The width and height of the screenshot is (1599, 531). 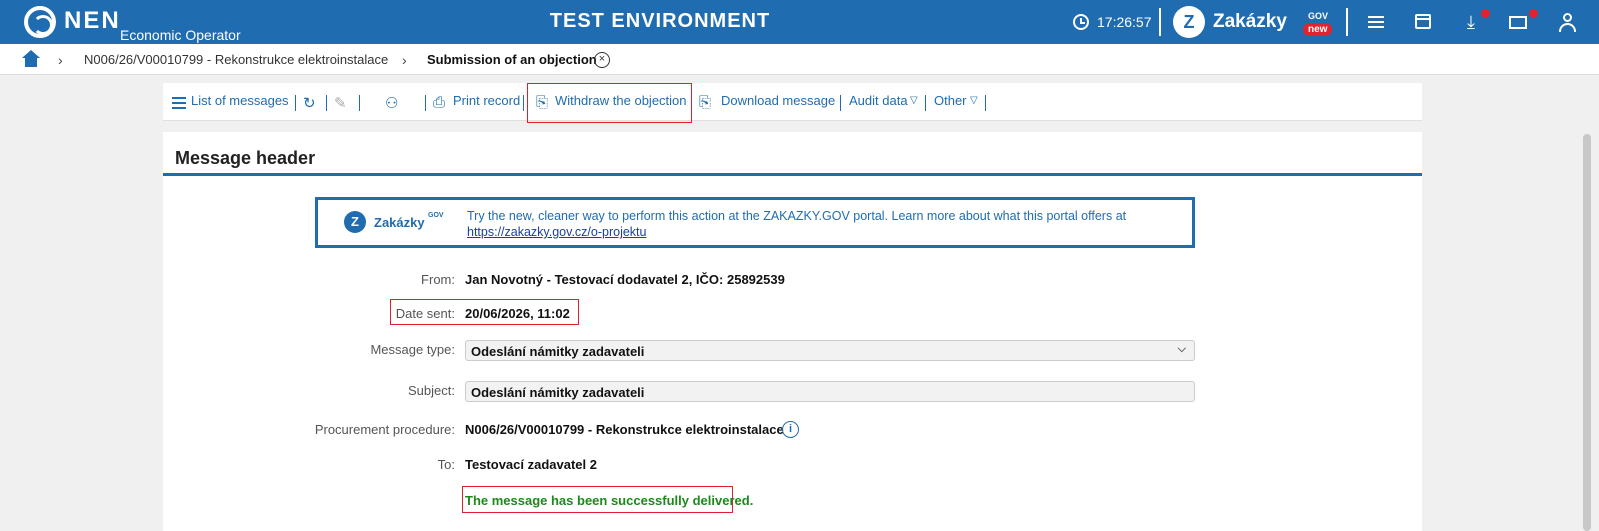 What do you see at coordinates (778, 100) in the screenshot?
I see `download-message-button: Download message` at bounding box center [778, 100].